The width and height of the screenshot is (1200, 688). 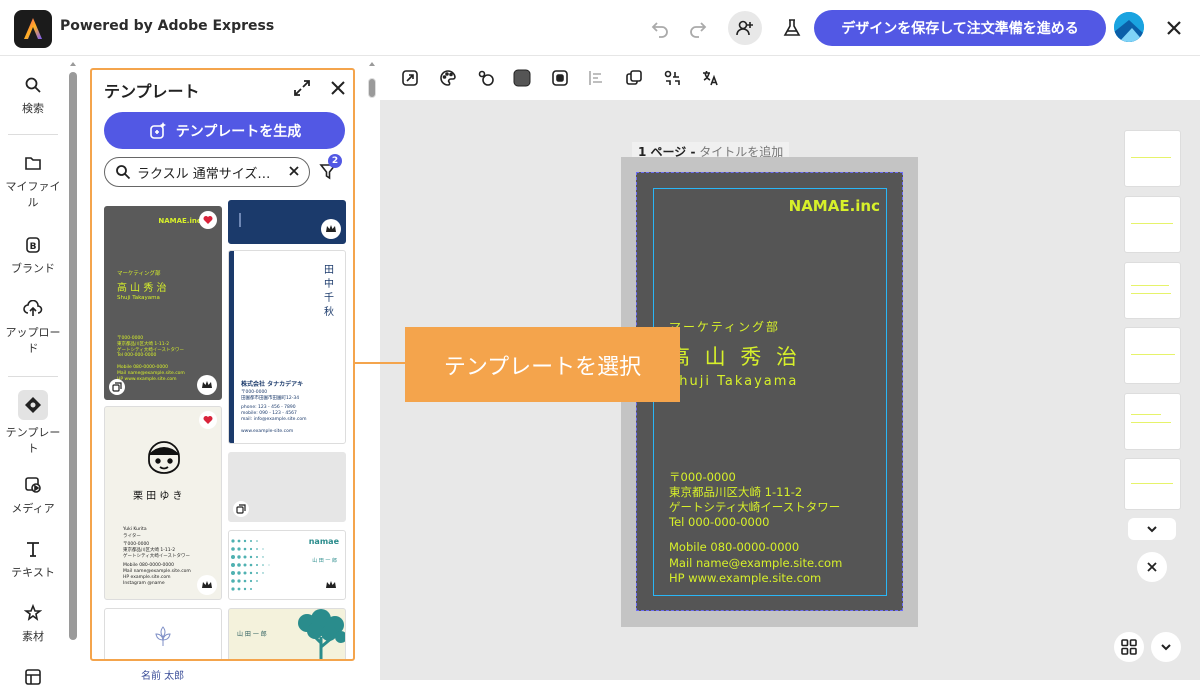 I want to click on card-company: 株式会社 タナカデアキ, so click(x=272, y=384).